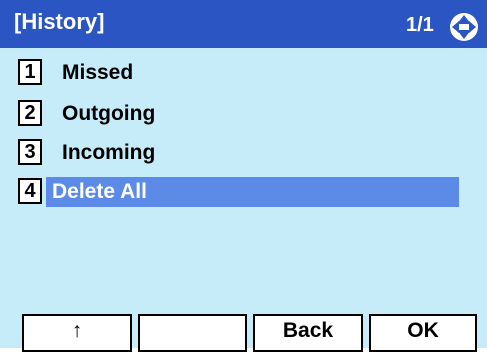 The height and width of the screenshot is (352, 487). What do you see at coordinates (243, 24) in the screenshot?
I see `title-bar: [History] 1/1` at bounding box center [243, 24].